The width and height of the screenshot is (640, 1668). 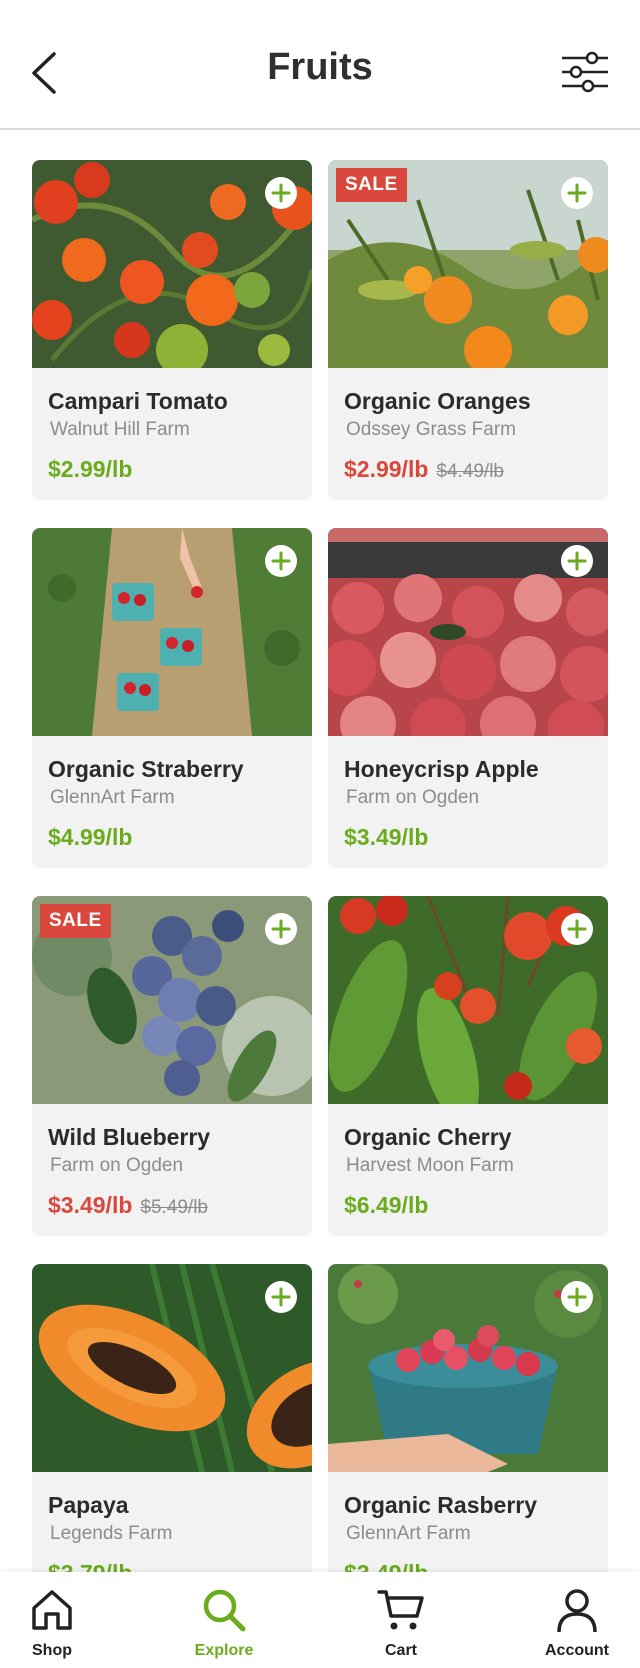 I want to click on tab-account: Account, so click(x=577, y=1620).